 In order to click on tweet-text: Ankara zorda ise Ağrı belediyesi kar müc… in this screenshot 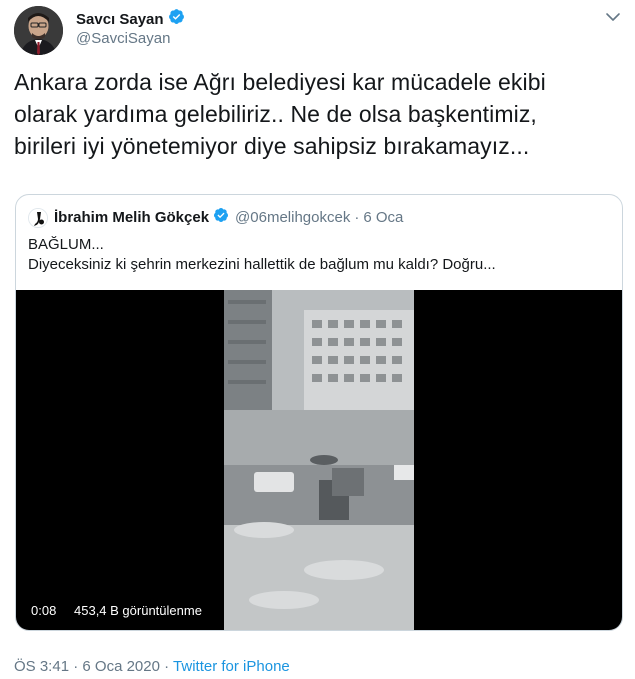, I will do `click(319, 114)`.